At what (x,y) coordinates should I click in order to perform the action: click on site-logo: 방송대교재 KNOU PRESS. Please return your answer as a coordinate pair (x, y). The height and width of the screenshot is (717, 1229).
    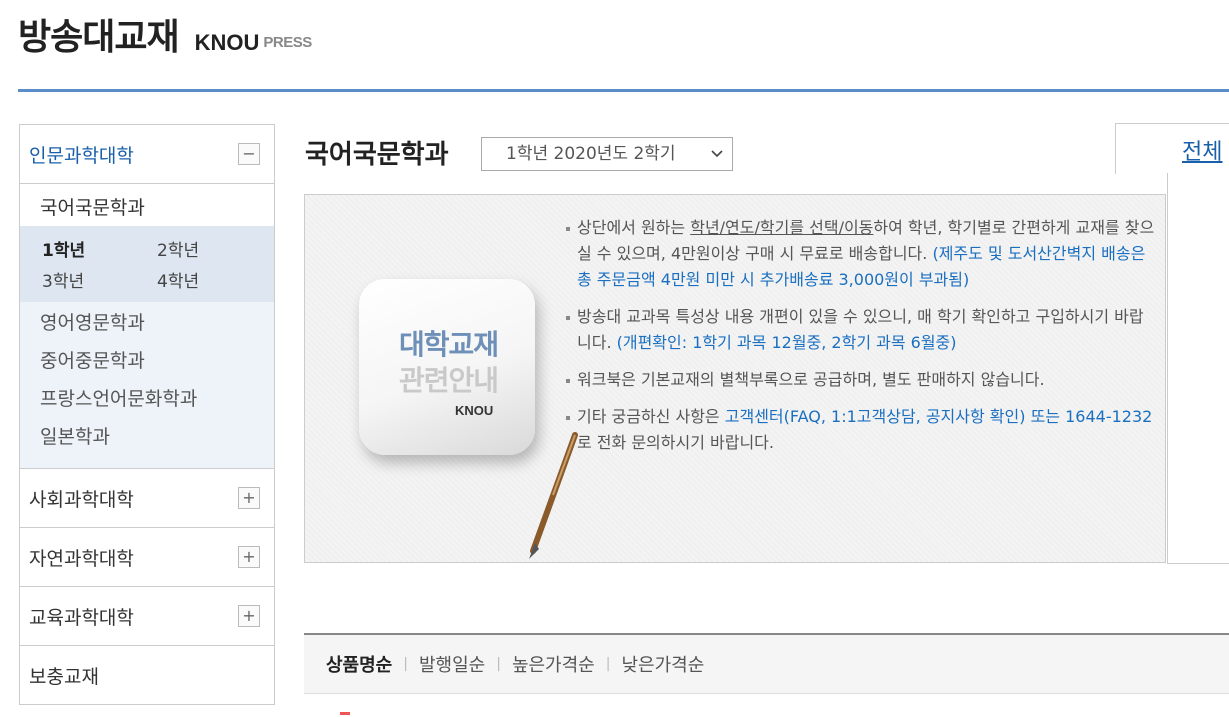
    Looking at the image, I should click on (165, 38).